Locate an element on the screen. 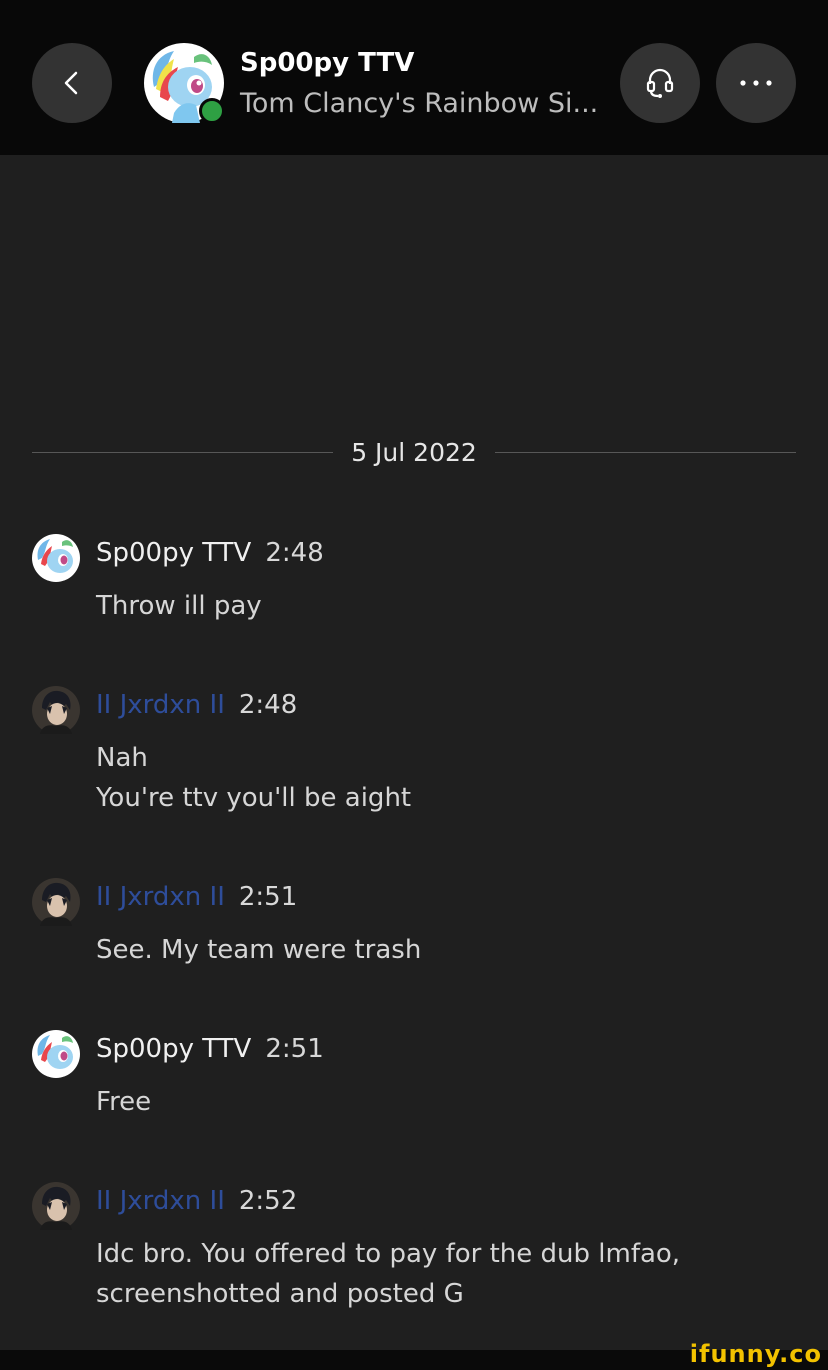 Image resolution: width=828 pixels, height=1370 pixels. message-line: Nah is located at coordinates (122, 758).